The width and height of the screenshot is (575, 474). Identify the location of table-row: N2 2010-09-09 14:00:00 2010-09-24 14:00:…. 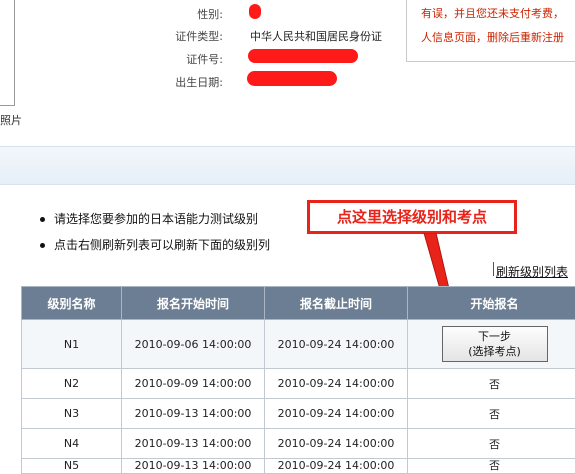
(298, 384).